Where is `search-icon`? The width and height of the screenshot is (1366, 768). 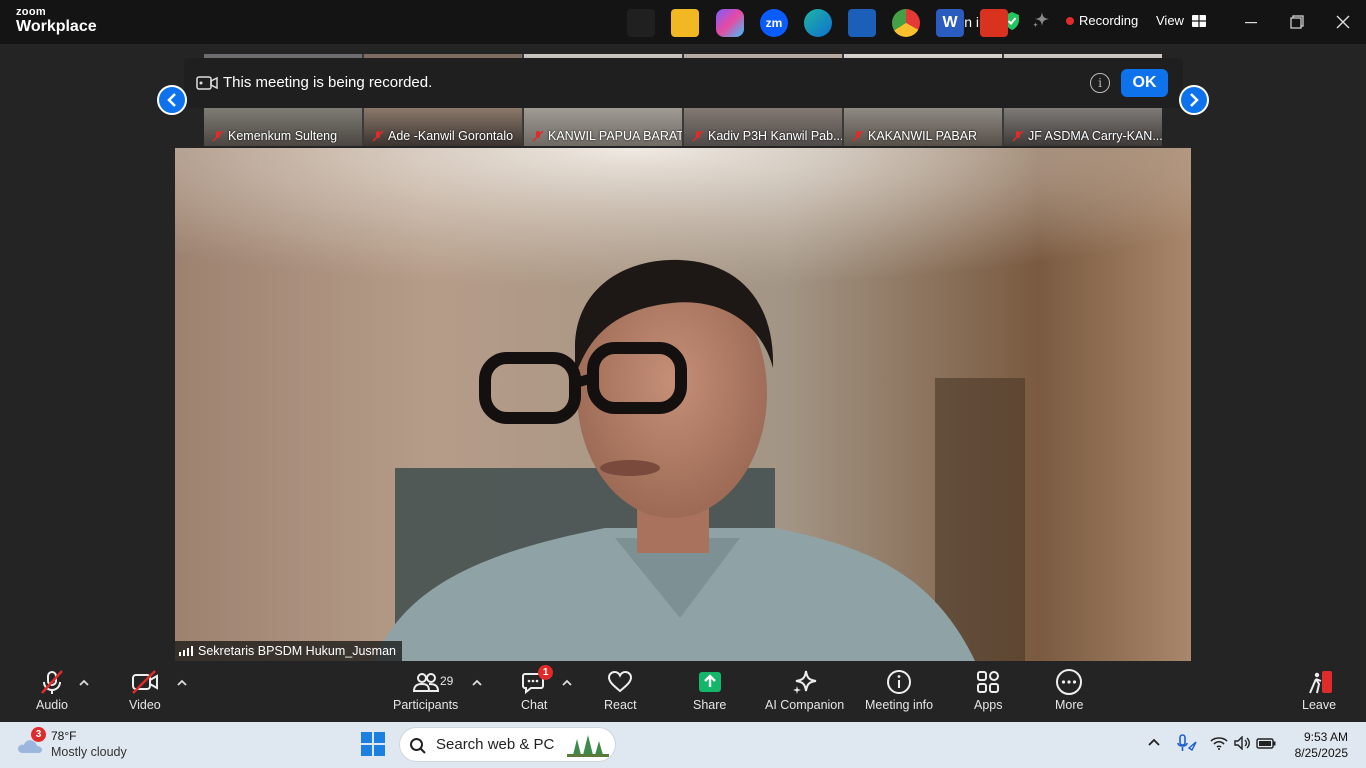
search-icon is located at coordinates (418, 746).